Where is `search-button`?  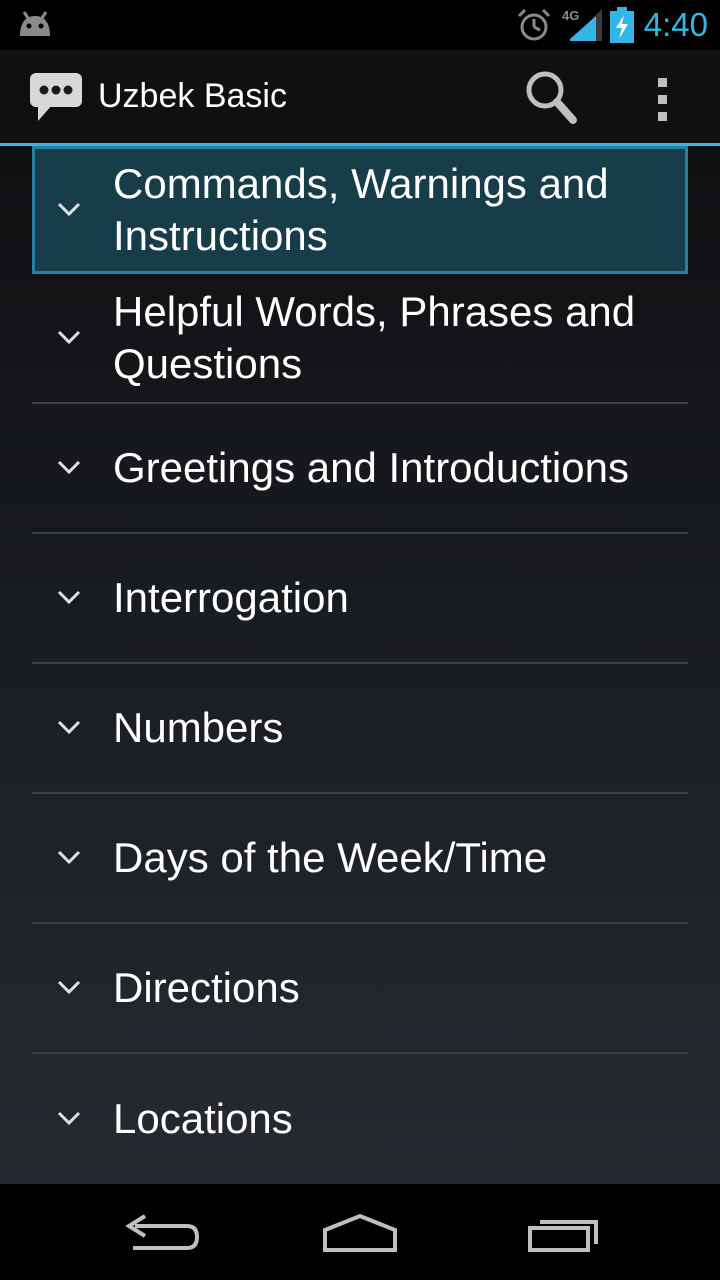
search-button is located at coordinates (550, 96).